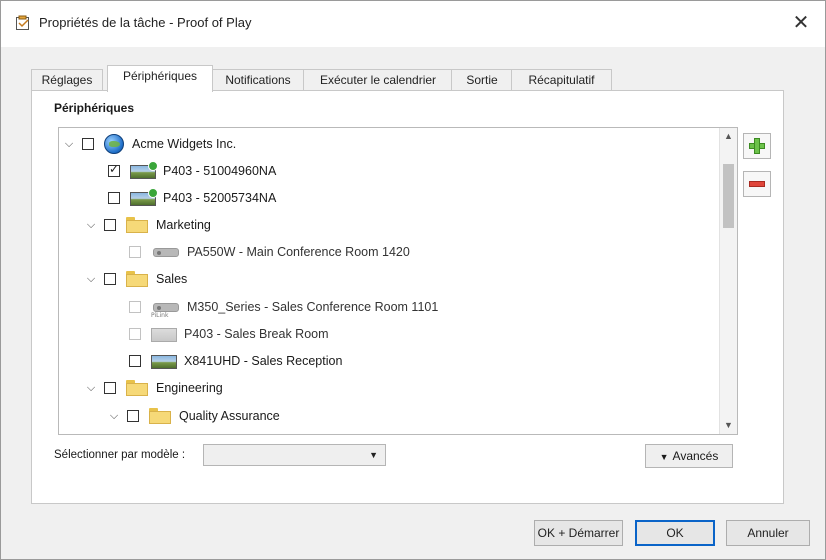 Image resolution: width=826 pixels, height=560 pixels. I want to click on tree-row-acme: ⌵ Acme Widgets Inc., so click(149, 144).